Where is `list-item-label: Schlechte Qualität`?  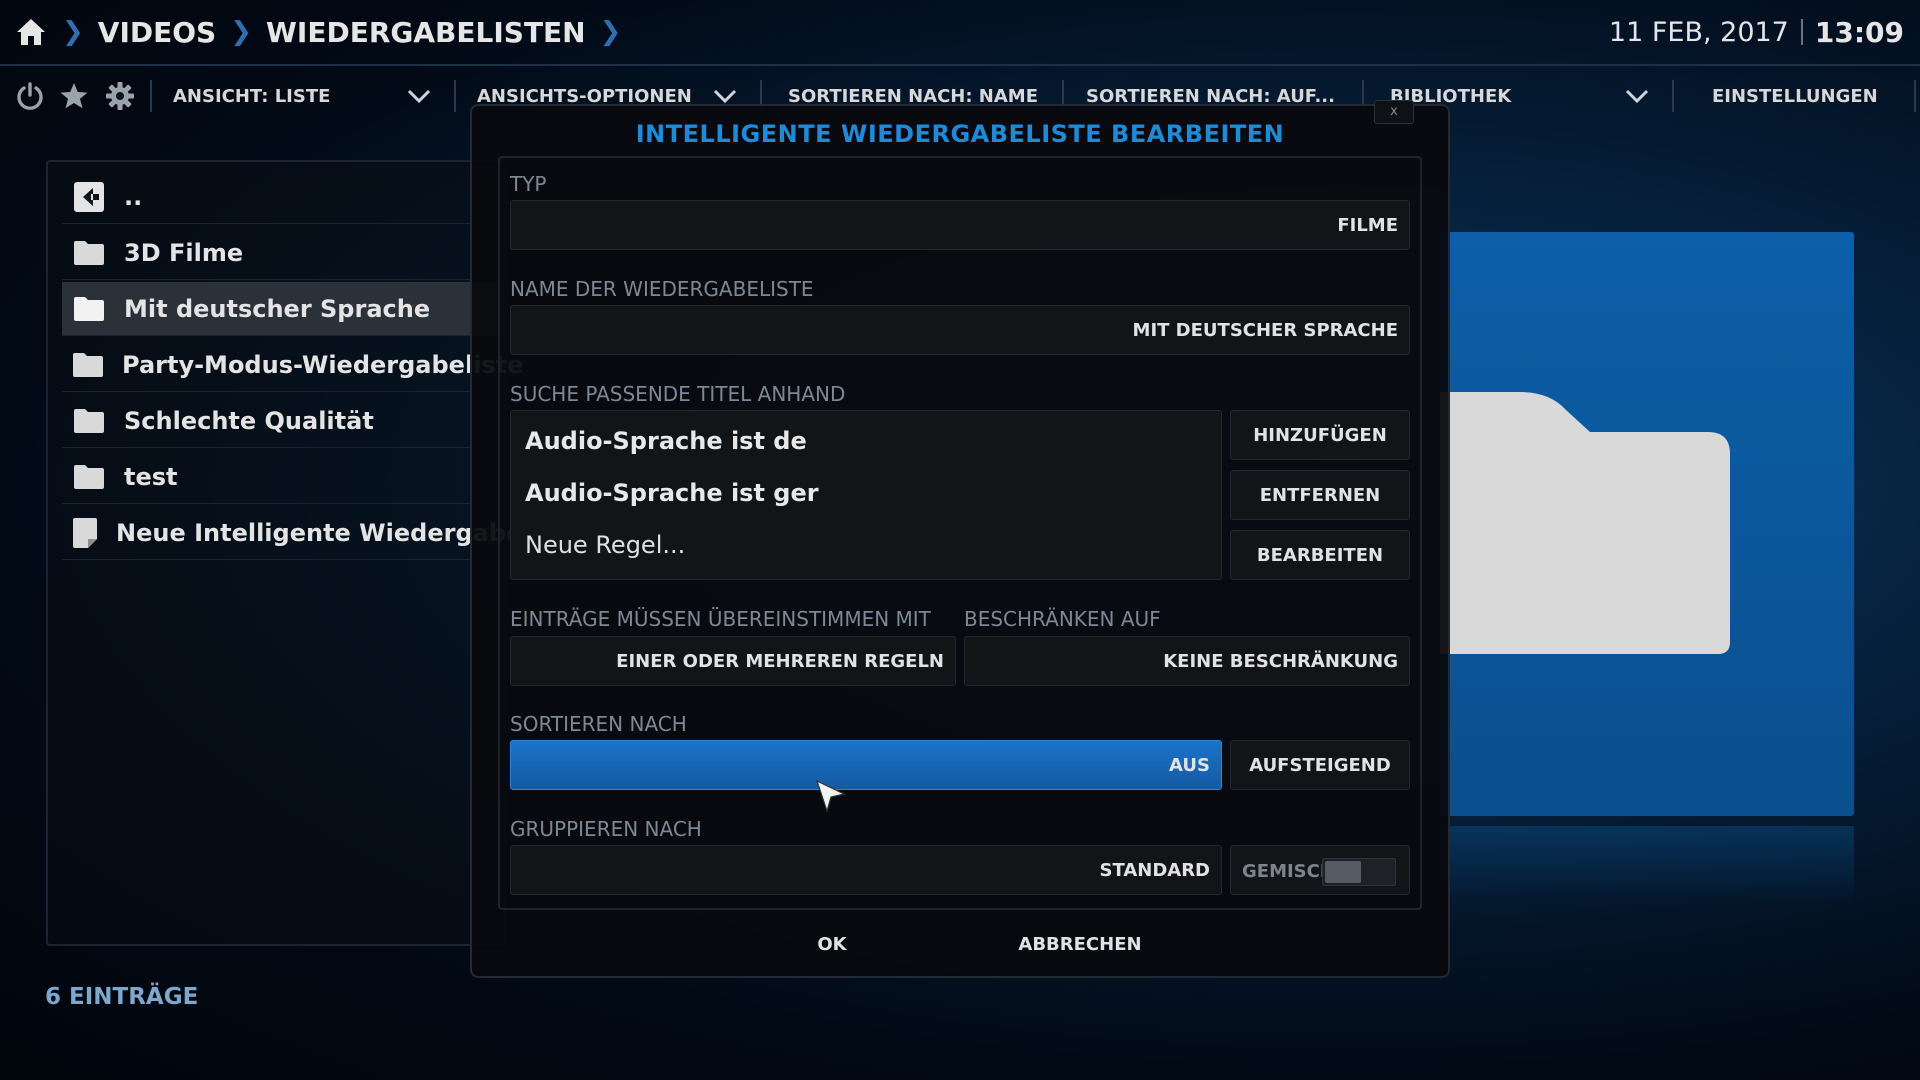
list-item-label: Schlechte Qualität is located at coordinates (249, 420).